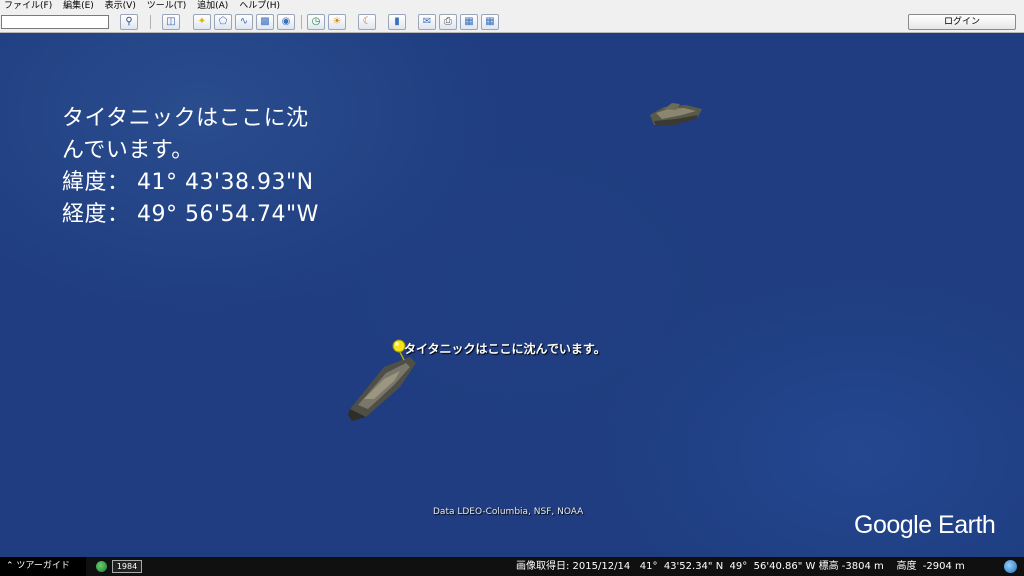  What do you see at coordinates (508, 512) in the screenshot?
I see `data-attribution: Data LDEO-Columbia, NSF, NOAA` at bounding box center [508, 512].